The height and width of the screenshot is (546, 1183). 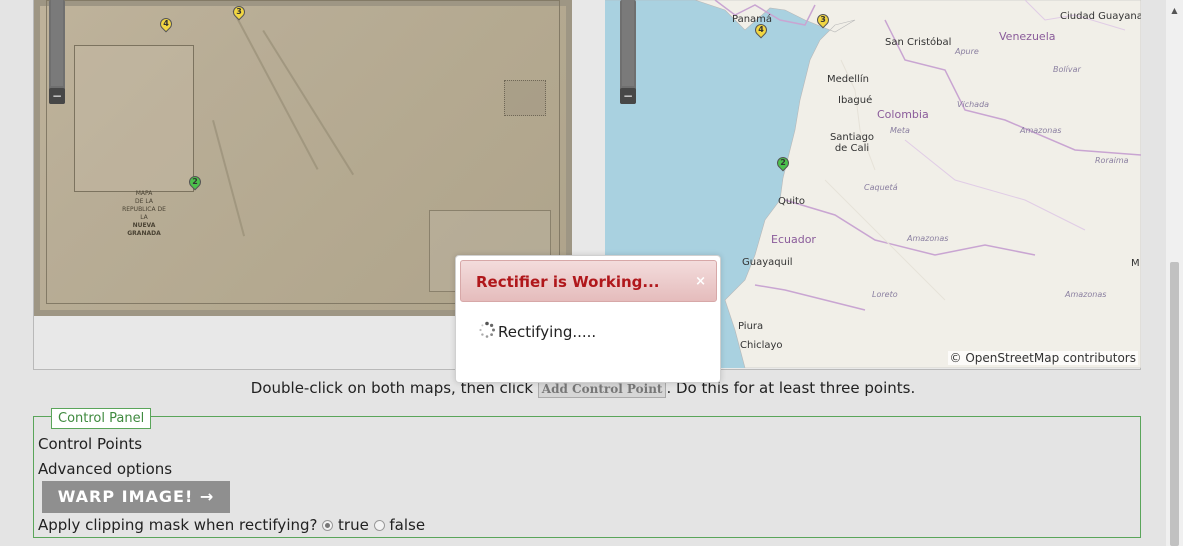 What do you see at coordinates (144, 193) in the screenshot?
I see `map-title-line: MAPA` at bounding box center [144, 193].